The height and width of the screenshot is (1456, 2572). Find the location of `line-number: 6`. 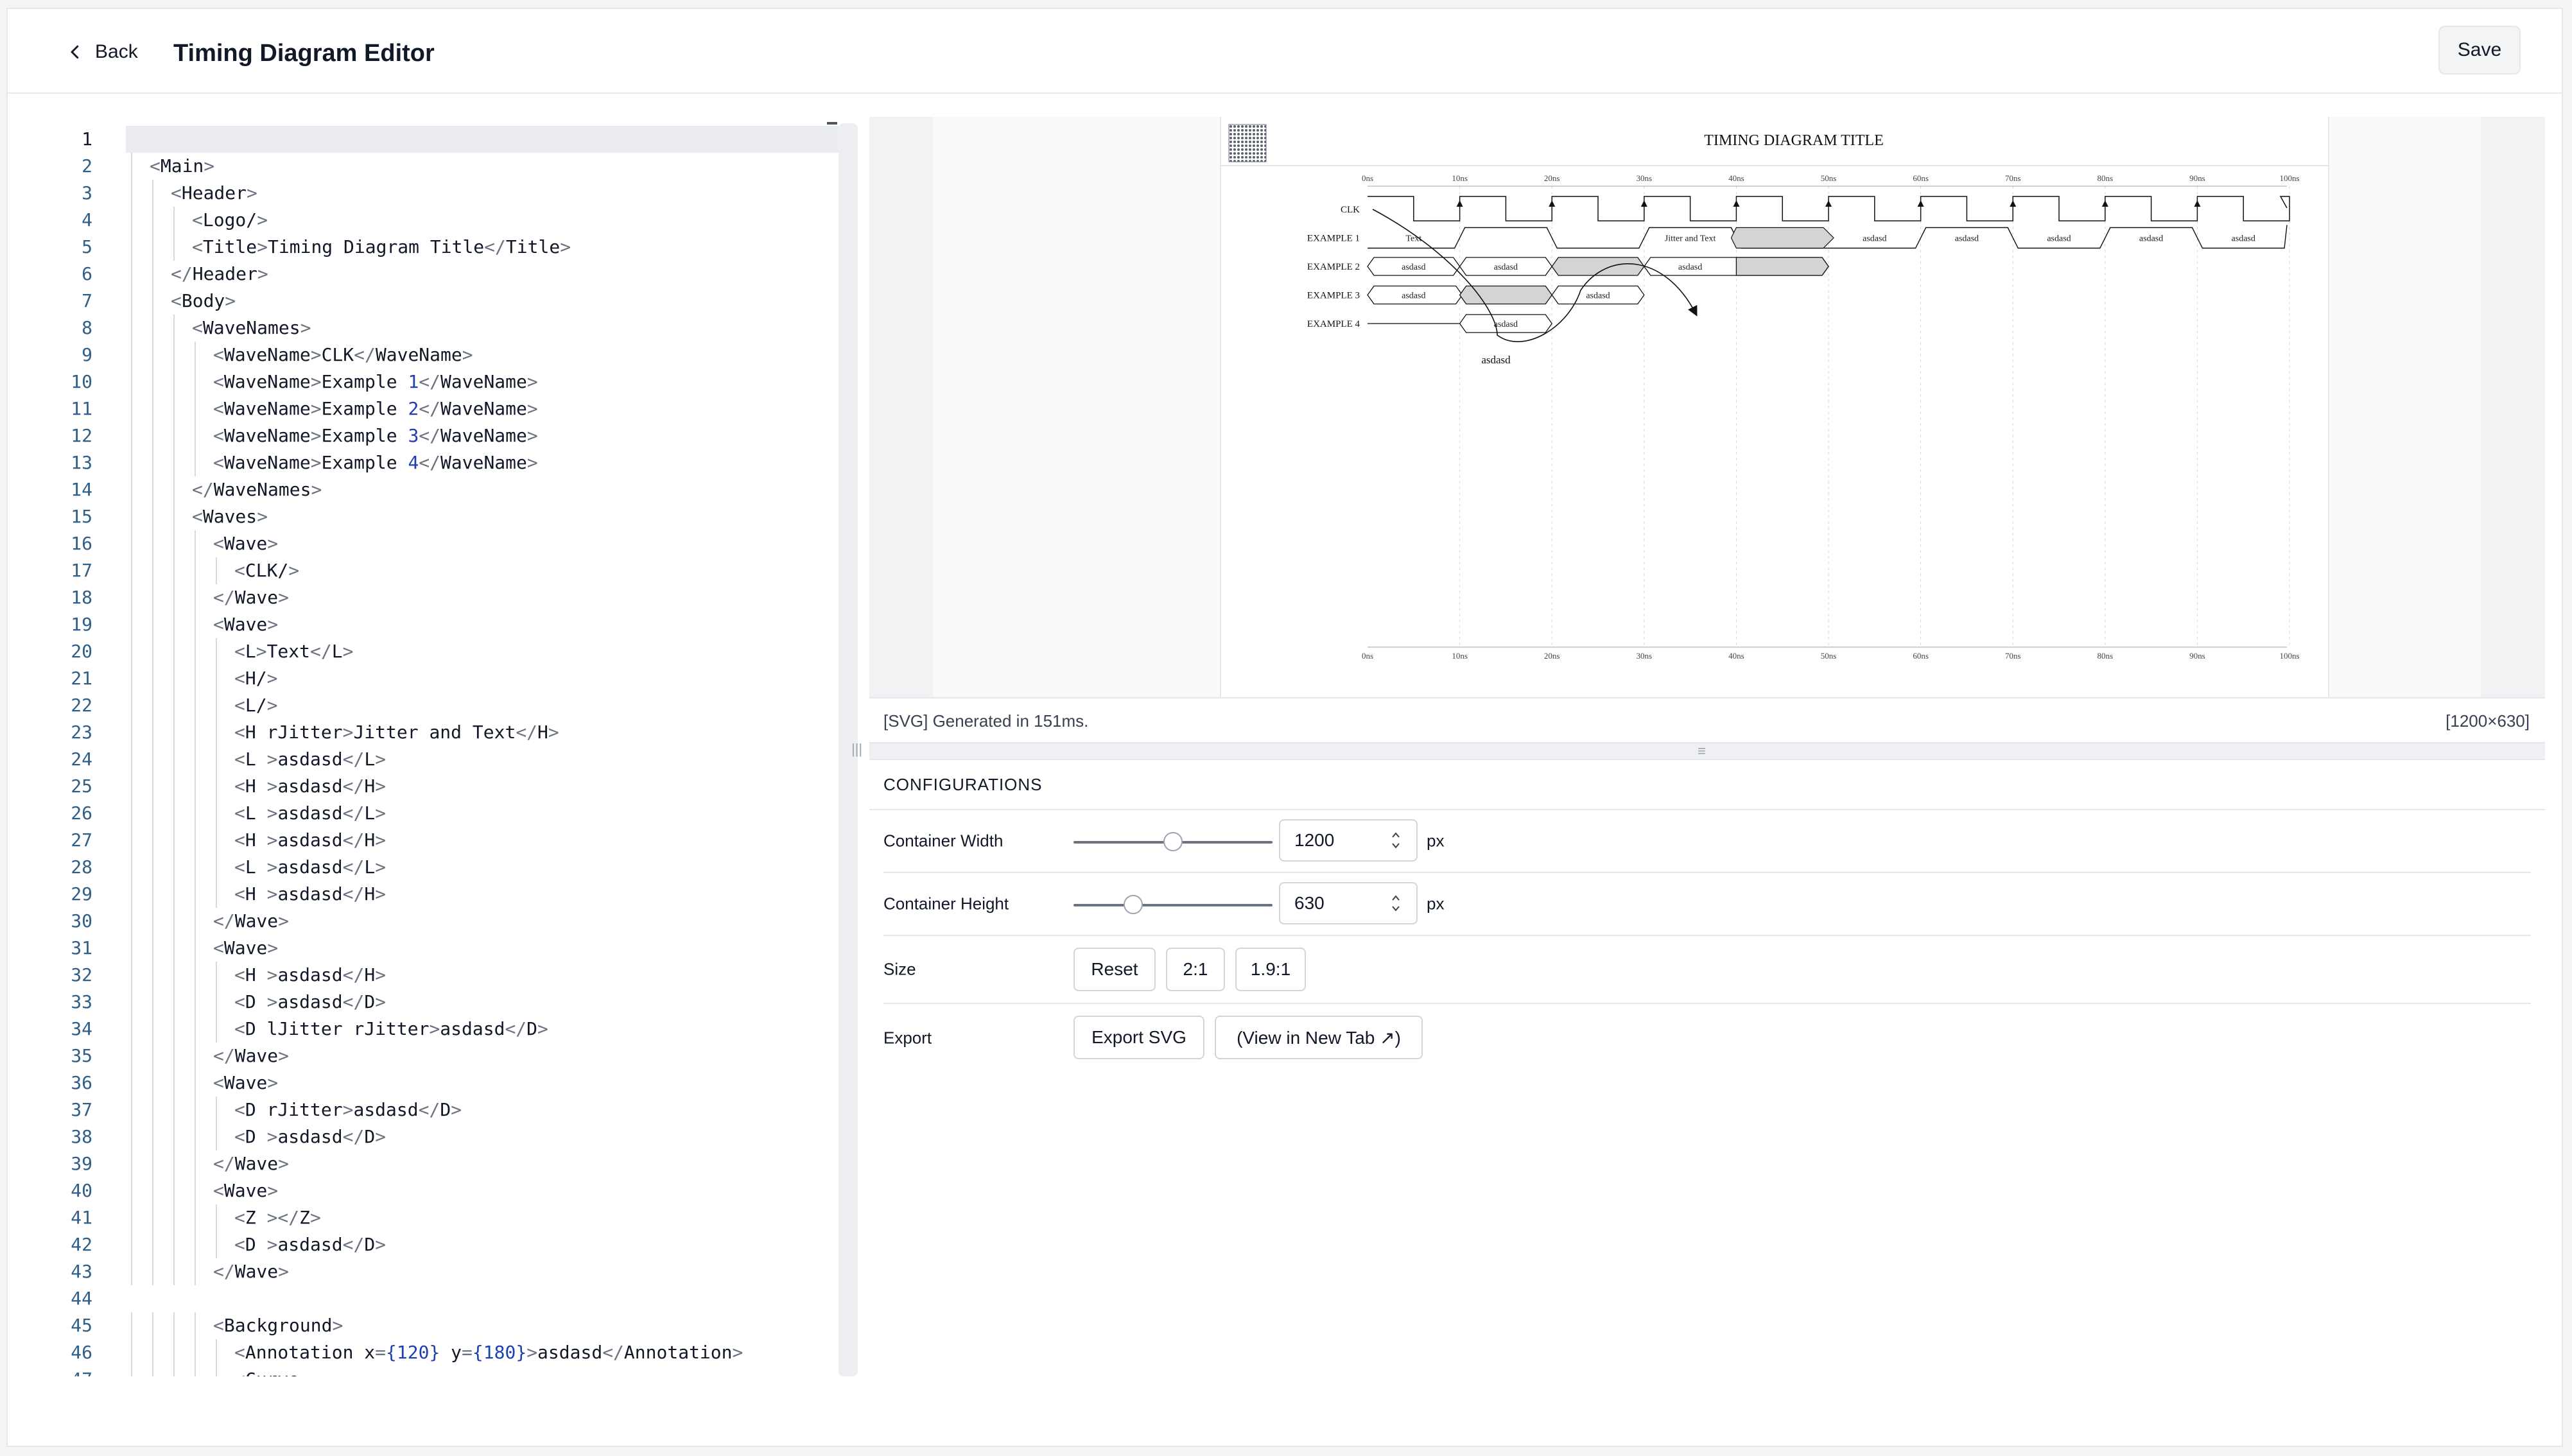

line-number: 6 is located at coordinates (87, 273).